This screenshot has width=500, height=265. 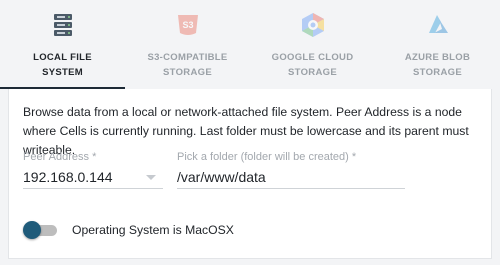 I want to click on tab-label-line: GOOGLE CLOUD, so click(x=312, y=57).